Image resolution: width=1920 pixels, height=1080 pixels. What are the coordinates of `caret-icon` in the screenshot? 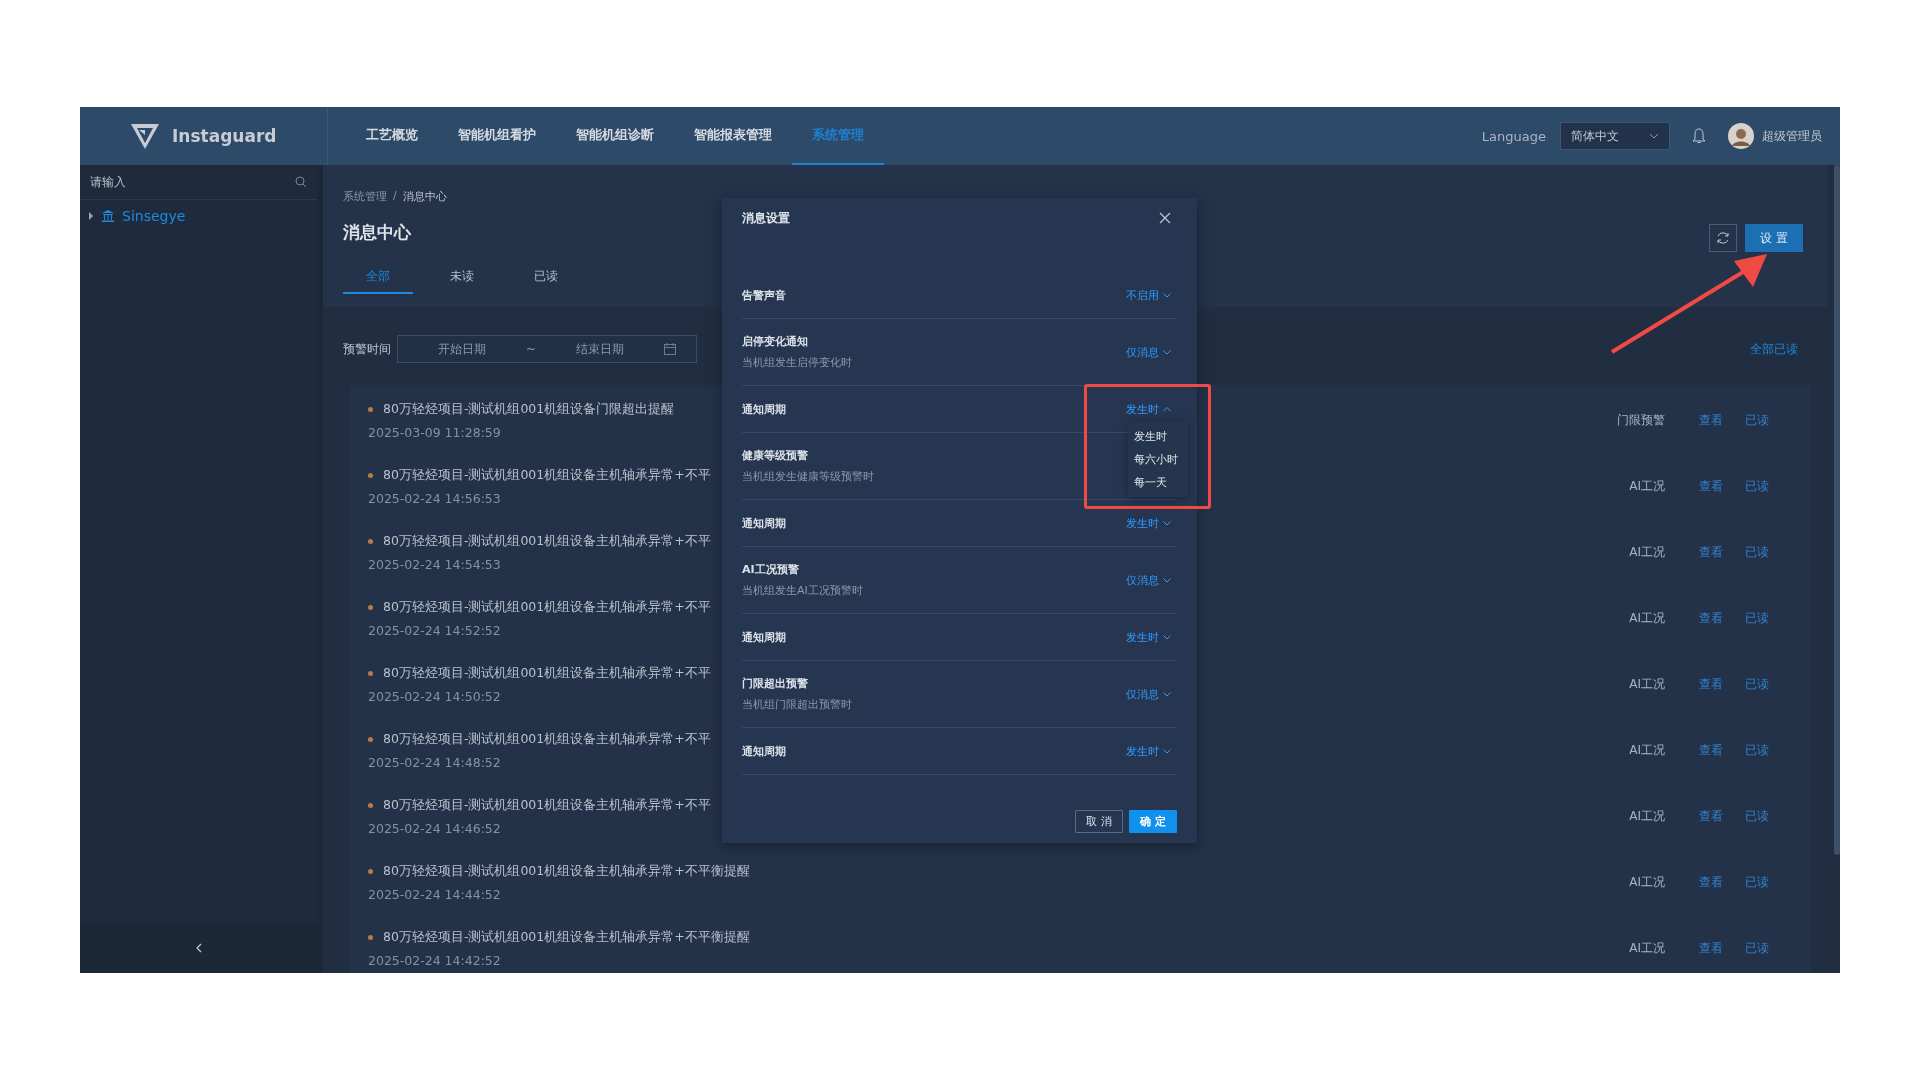 It's located at (91, 216).